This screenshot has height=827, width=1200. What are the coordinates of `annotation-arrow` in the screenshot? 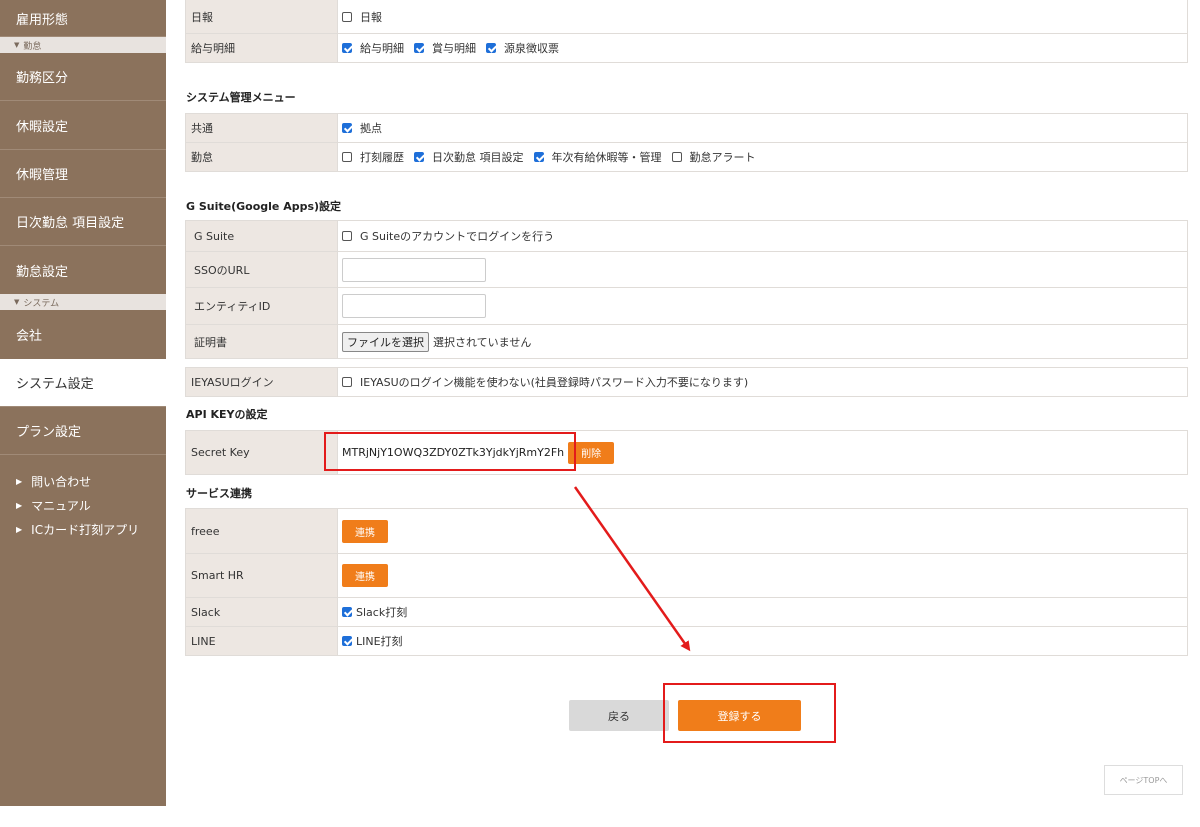 It's located at (632, 569).